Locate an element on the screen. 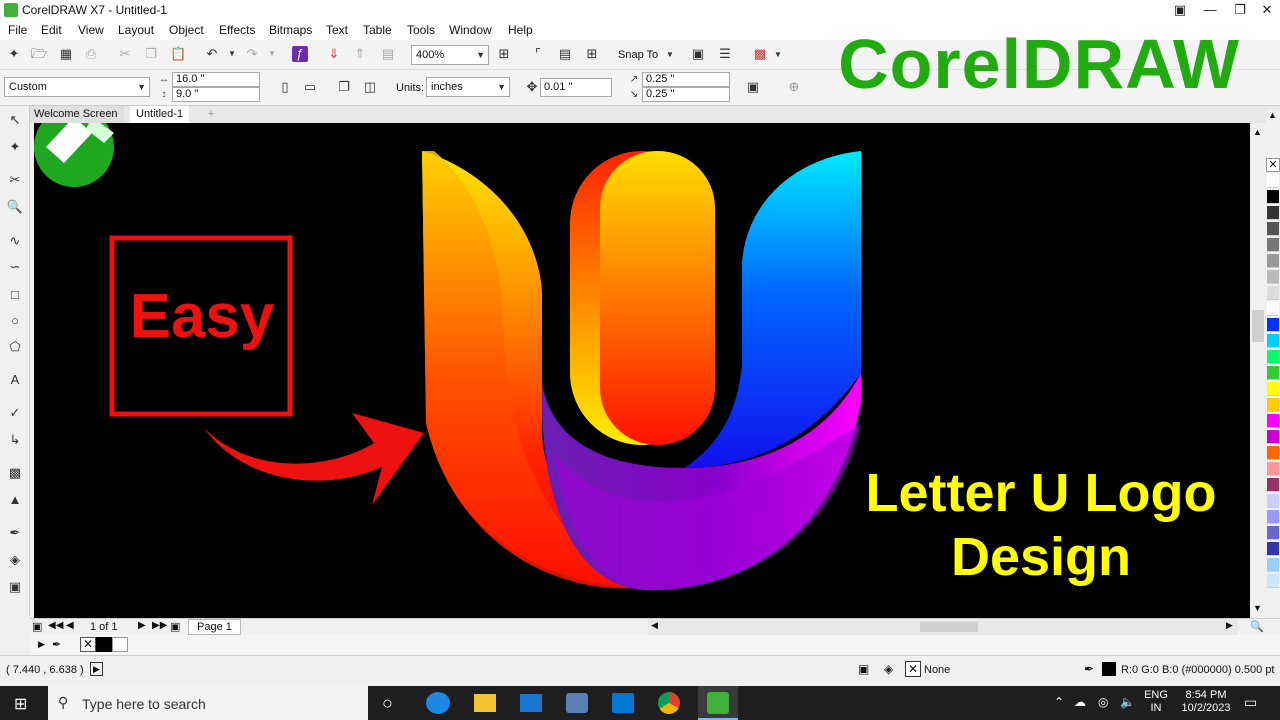  save-icon: ▦ is located at coordinates (66, 54).